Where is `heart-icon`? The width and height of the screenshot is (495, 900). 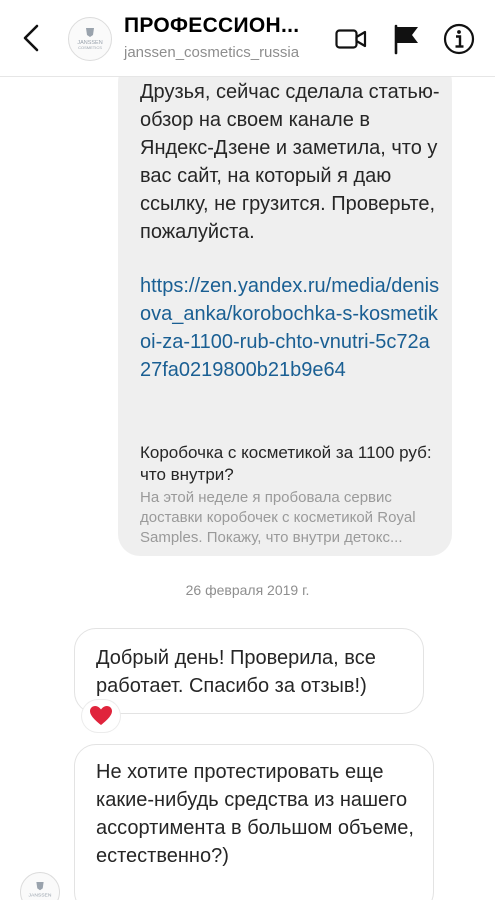 heart-icon is located at coordinates (101, 715).